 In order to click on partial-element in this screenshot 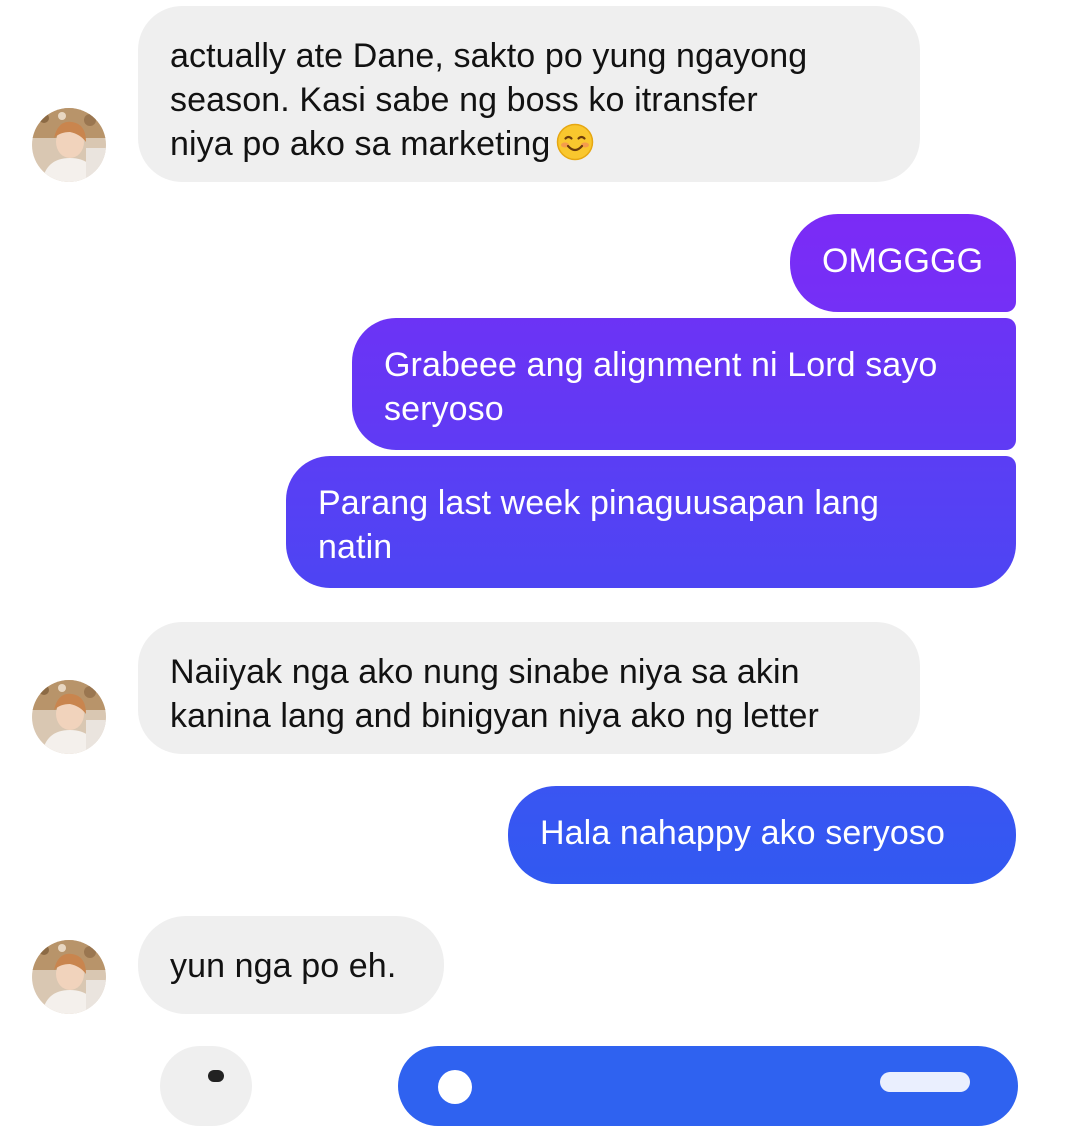, I will do `click(925, 1082)`.